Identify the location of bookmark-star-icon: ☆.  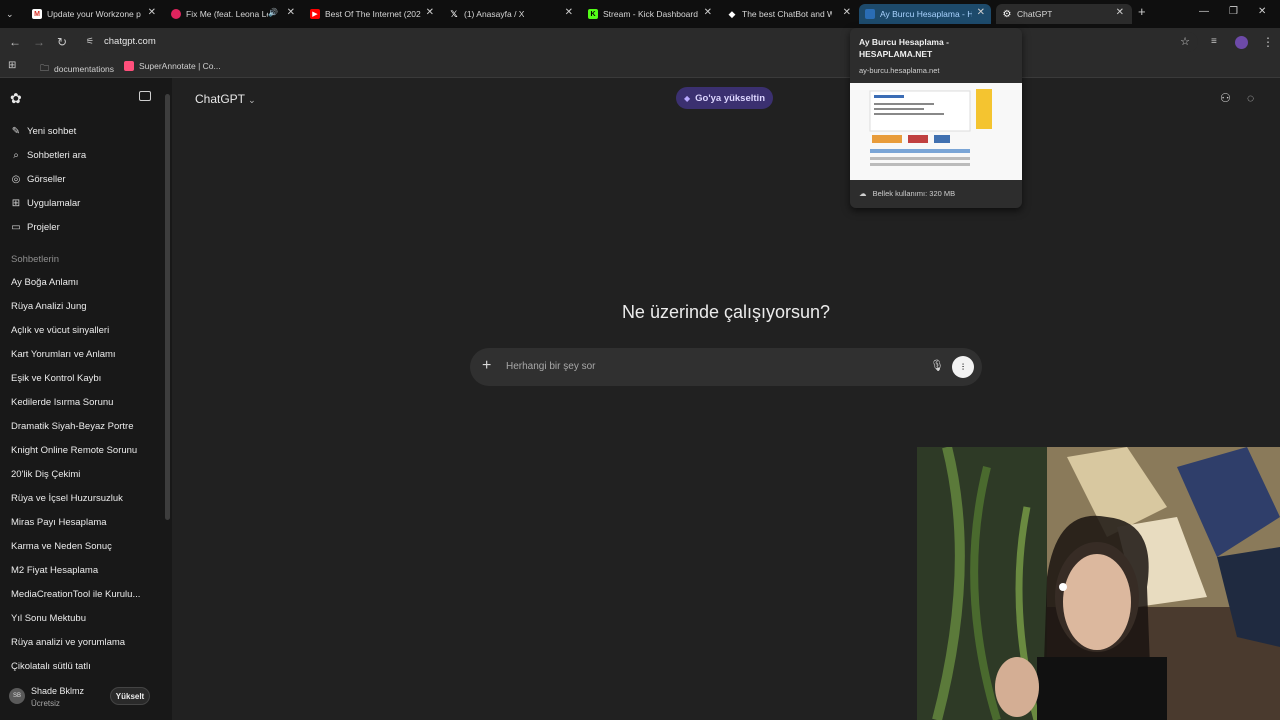
(1185, 41).